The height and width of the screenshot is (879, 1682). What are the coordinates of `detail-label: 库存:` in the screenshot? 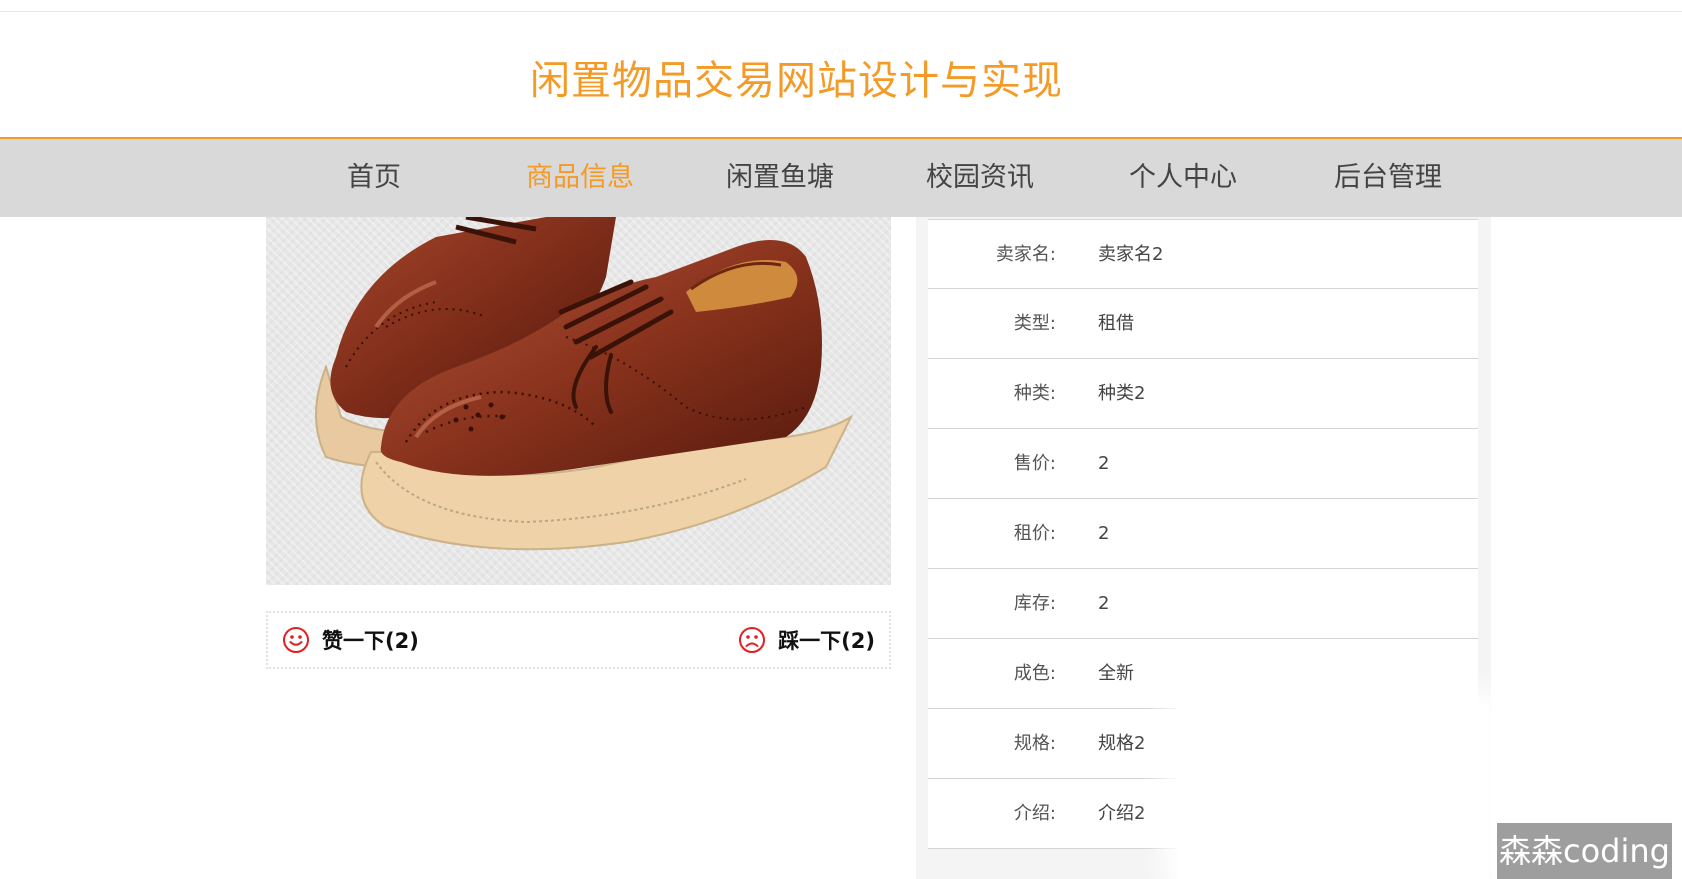 It's located at (1034, 603).